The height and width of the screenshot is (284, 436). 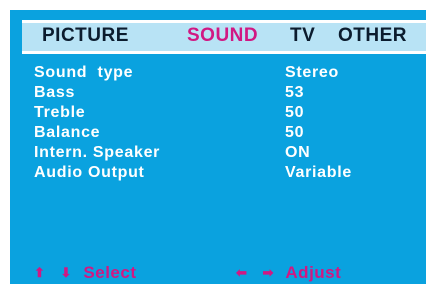 What do you see at coordinates (55, 92) in the screenshot?
I see `setting-label: Bass` at bounding box center [55, 92].